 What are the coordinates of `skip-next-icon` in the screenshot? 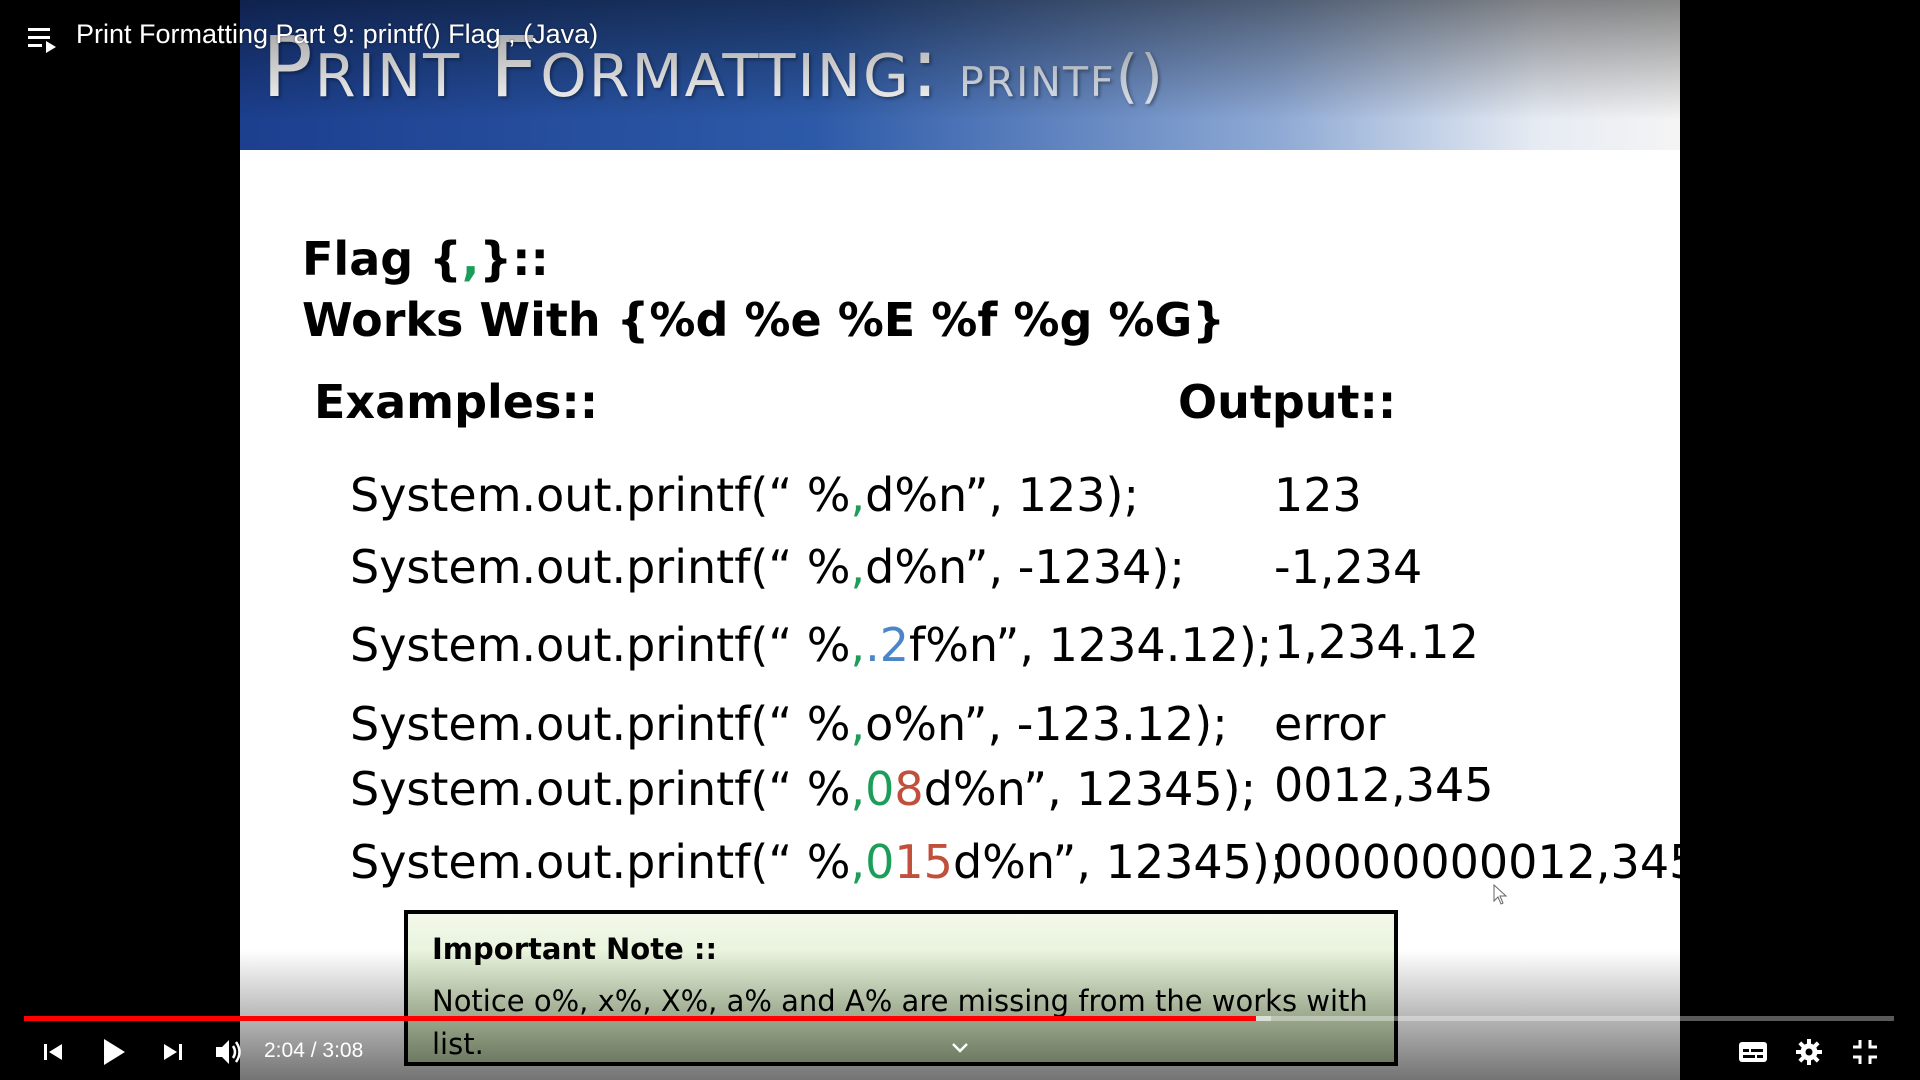 It's located at (173, 1052).